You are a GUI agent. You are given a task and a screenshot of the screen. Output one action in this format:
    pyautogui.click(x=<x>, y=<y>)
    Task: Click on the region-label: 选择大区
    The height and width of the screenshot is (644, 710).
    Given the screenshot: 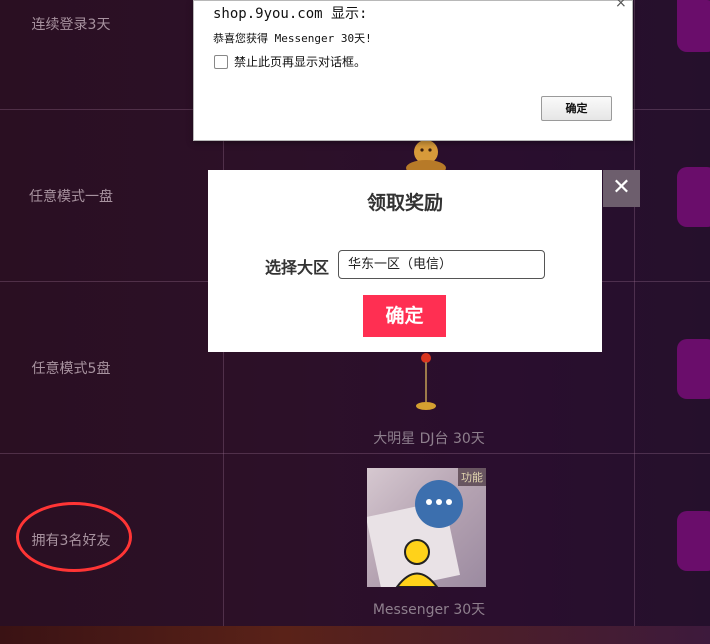 What is the action you would take?
    pyautogui.click(x=297, y=267)
    